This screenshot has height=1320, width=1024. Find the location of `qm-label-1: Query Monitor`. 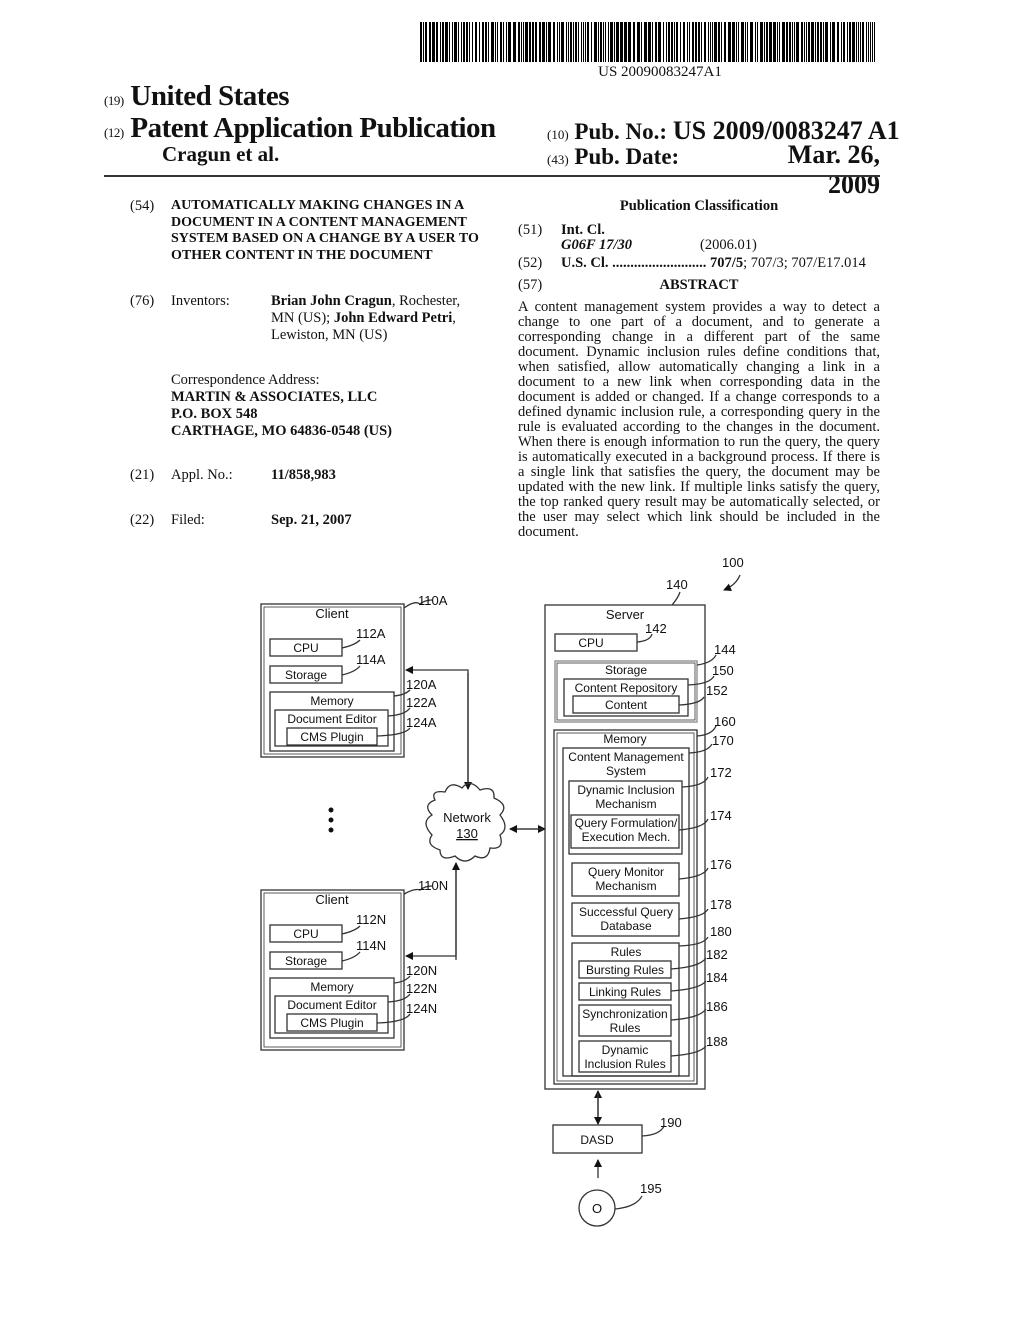

qm-label-1: Query Monitor is located at coordinates (626, 872).